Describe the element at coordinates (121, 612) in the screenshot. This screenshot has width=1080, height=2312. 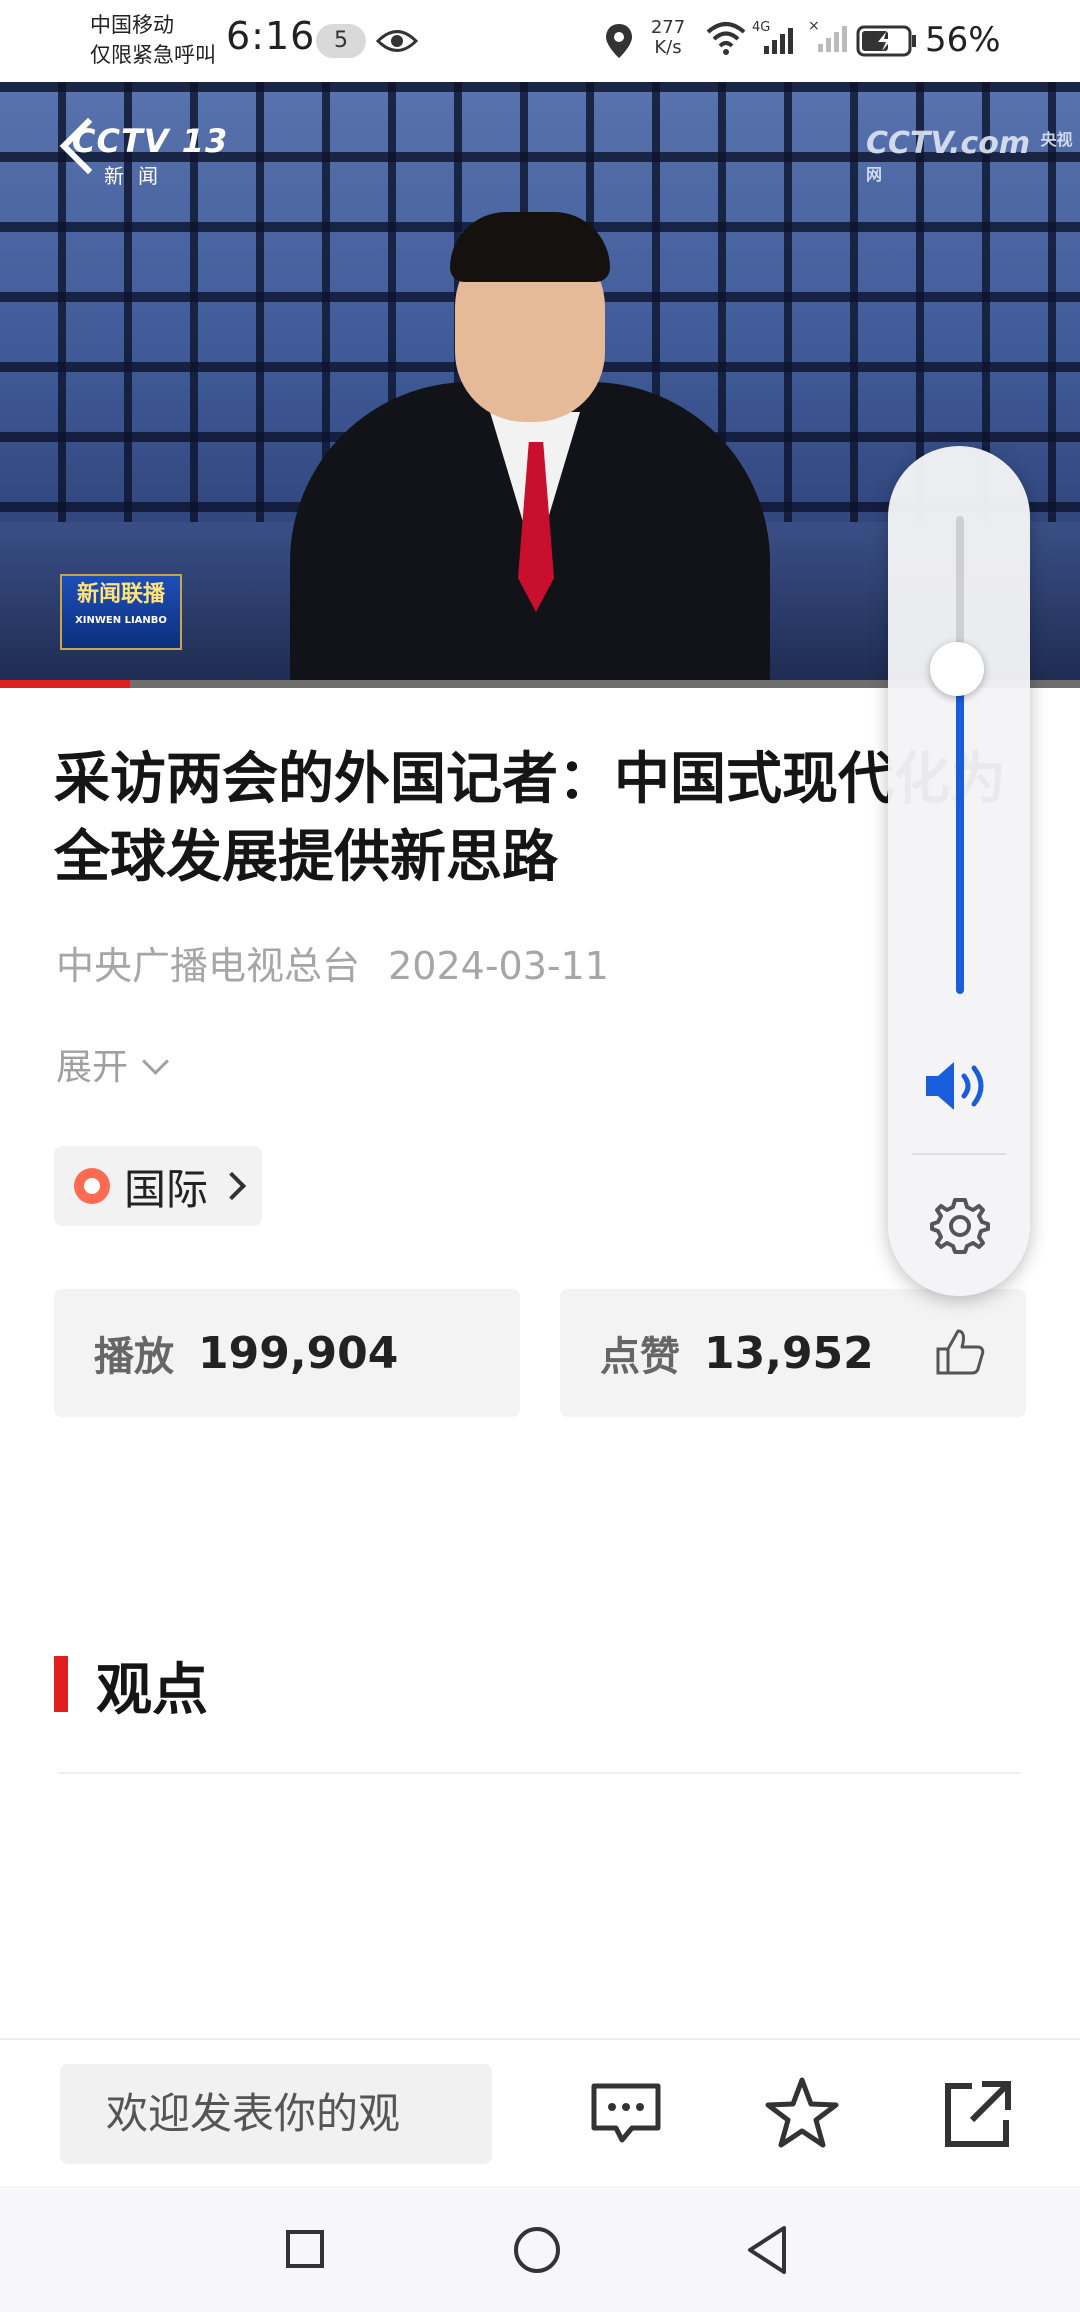
I see `program-logo: 新闻联播 XINWEN LIANBO` at that location.